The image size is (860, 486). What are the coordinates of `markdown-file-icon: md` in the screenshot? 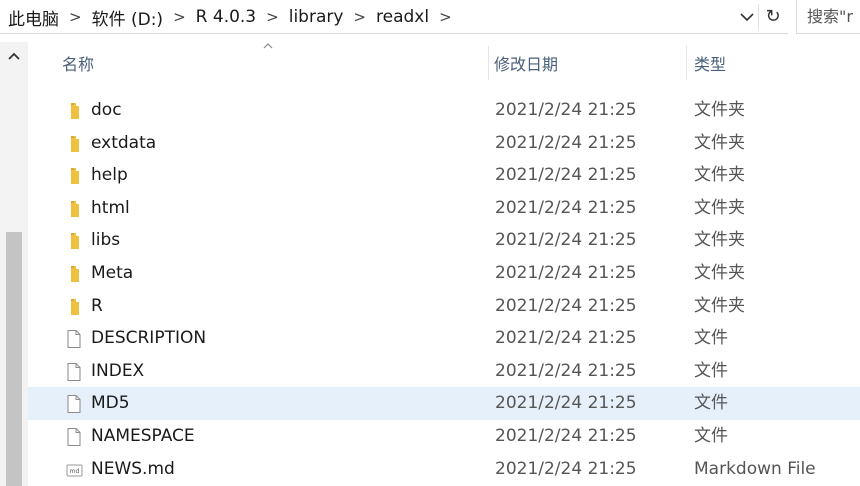 It's located at (74, 470).